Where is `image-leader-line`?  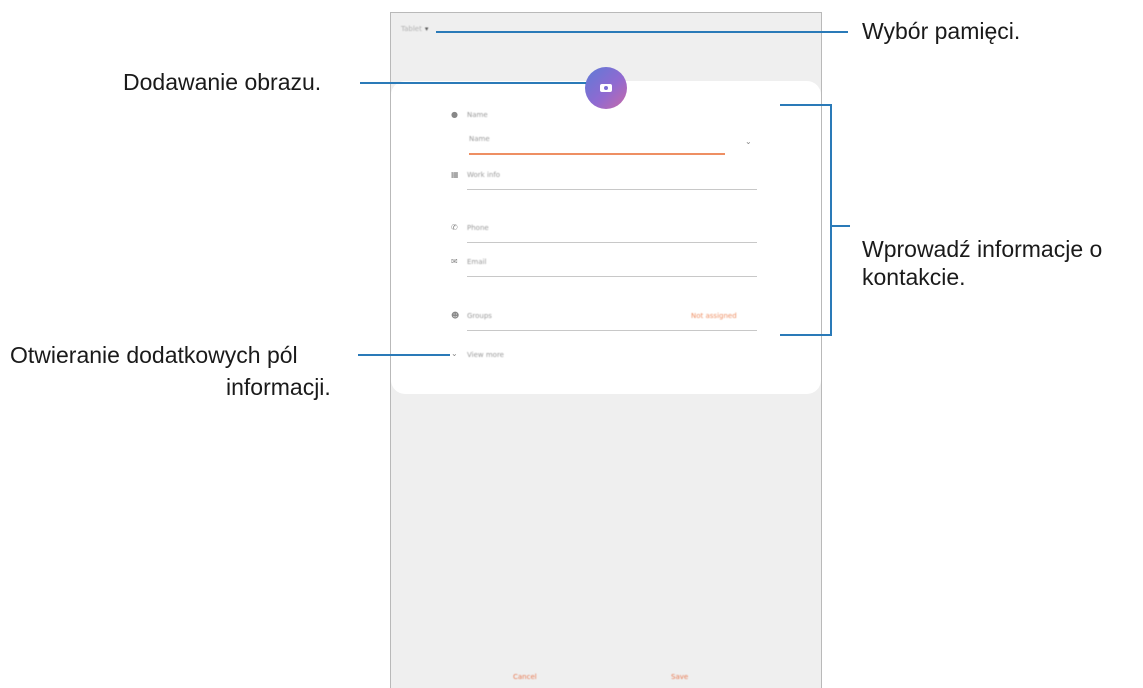
image-leader-line is located at coordinates (473, 83).